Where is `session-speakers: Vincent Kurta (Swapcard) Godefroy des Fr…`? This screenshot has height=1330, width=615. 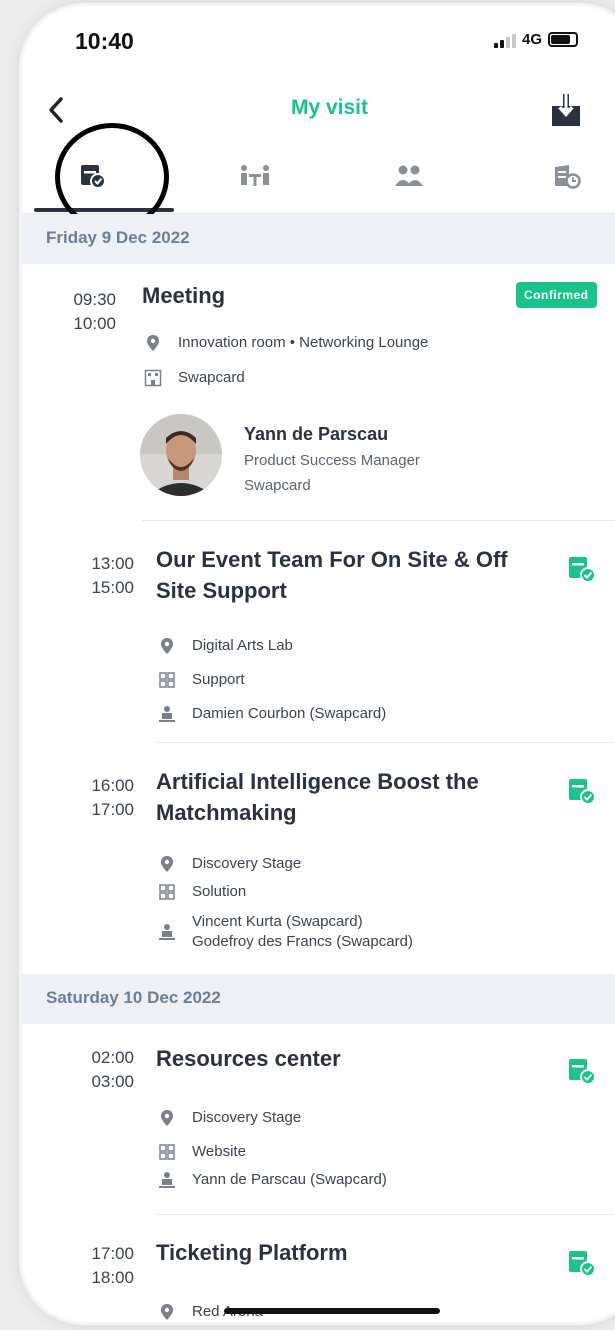 session-speakers: Vincent Kurta (Swapcard) Godefroy des Fr… is located at coordinates (284, 932).